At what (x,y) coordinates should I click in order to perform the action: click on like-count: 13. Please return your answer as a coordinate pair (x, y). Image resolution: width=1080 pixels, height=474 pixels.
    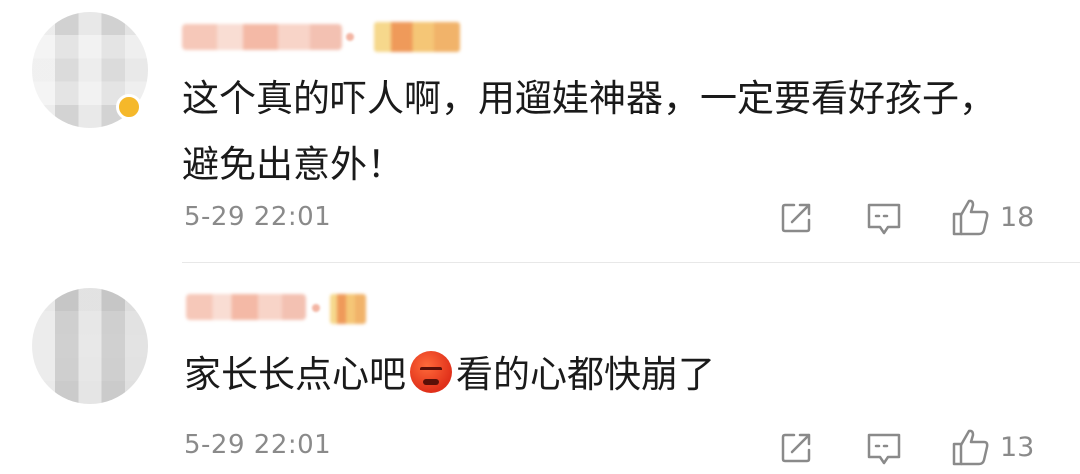
    Looking at the image, I should click on (1017, 447).